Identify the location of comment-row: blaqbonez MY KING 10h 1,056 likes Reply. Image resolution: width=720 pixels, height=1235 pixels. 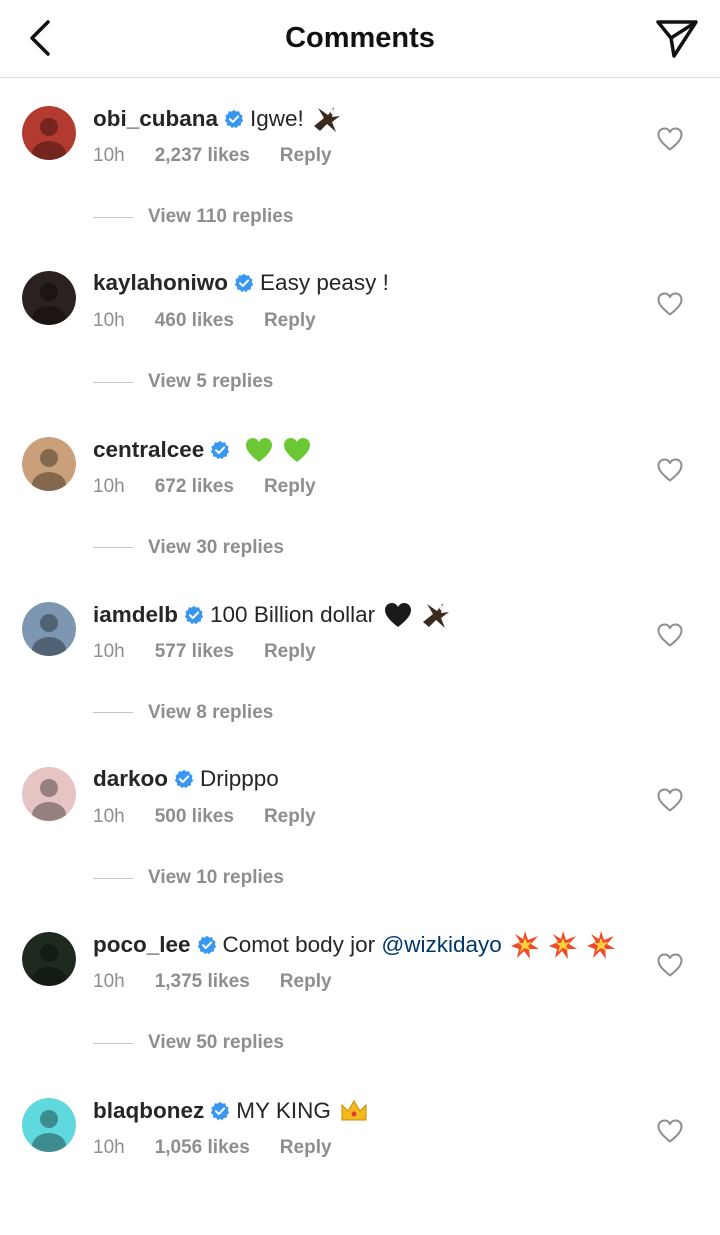
(360, 1152).